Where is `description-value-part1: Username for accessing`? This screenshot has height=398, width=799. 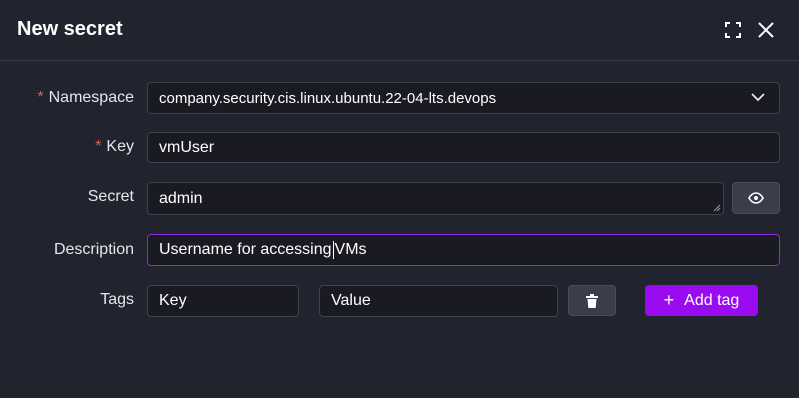 description-value-part1: Username for accessing is located at coordinates (245, 249).